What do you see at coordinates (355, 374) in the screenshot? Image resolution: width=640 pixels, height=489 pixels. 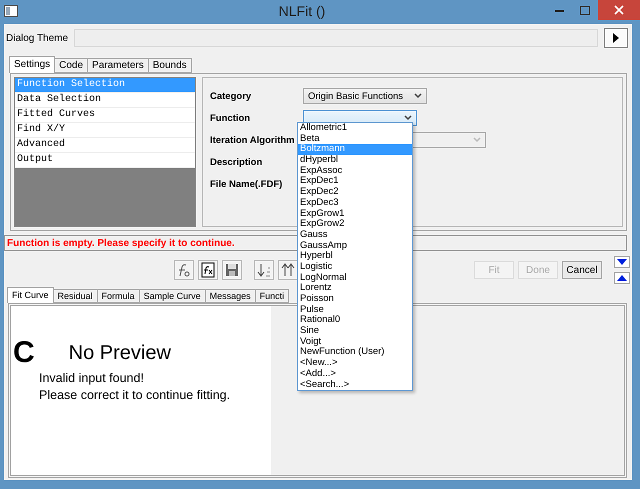 I see `dropdown-option: <Add...>` at bounding box center [355, 374].